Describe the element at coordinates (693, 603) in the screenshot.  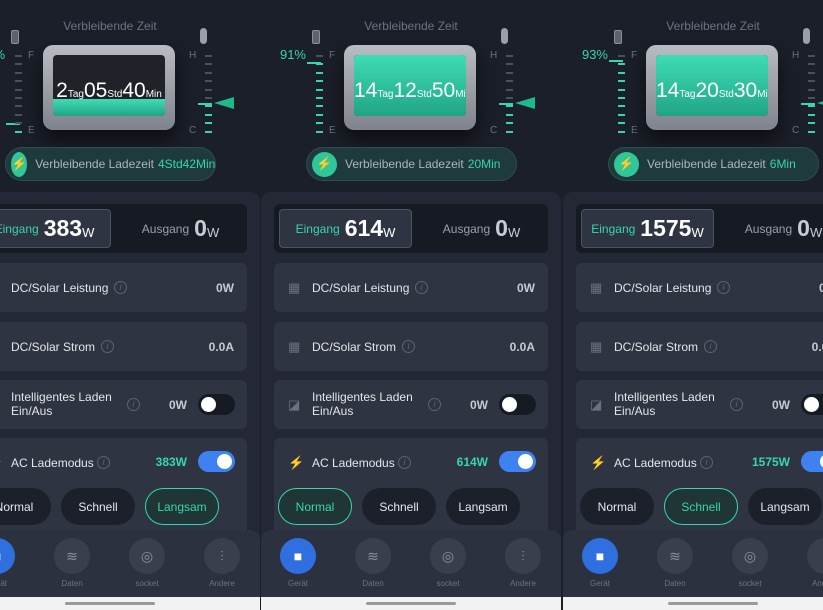
I see `home-indicator-bar` at that location.